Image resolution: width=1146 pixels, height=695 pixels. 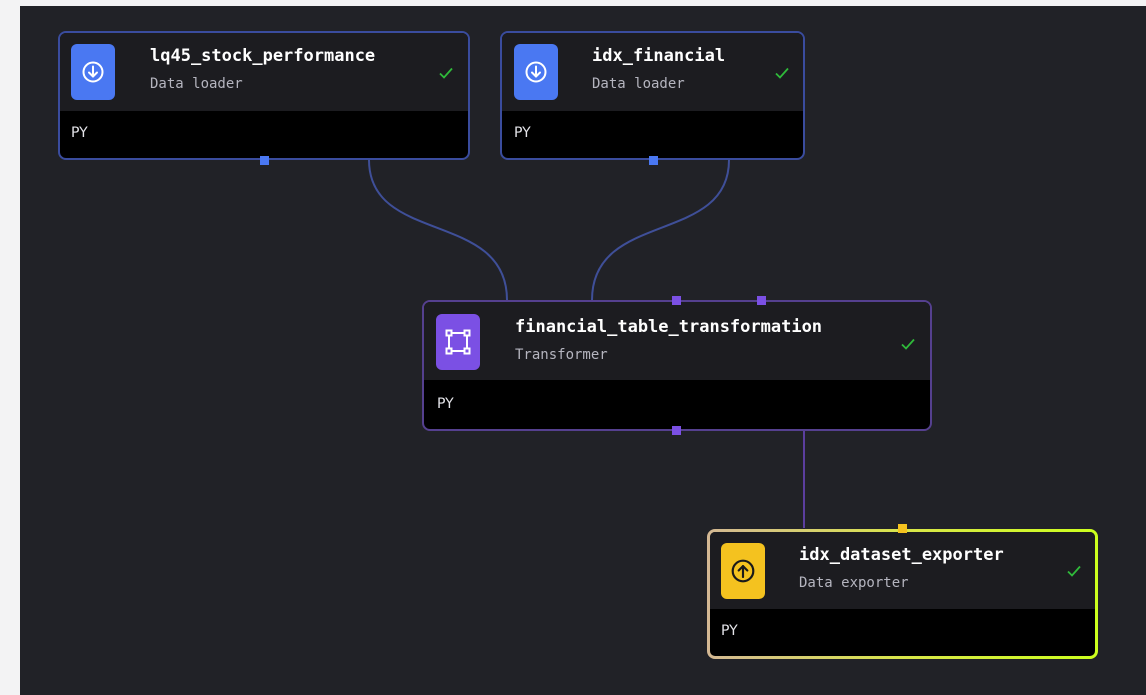 I want to click on upload-arrow-icon, so click(x=743, y=571).